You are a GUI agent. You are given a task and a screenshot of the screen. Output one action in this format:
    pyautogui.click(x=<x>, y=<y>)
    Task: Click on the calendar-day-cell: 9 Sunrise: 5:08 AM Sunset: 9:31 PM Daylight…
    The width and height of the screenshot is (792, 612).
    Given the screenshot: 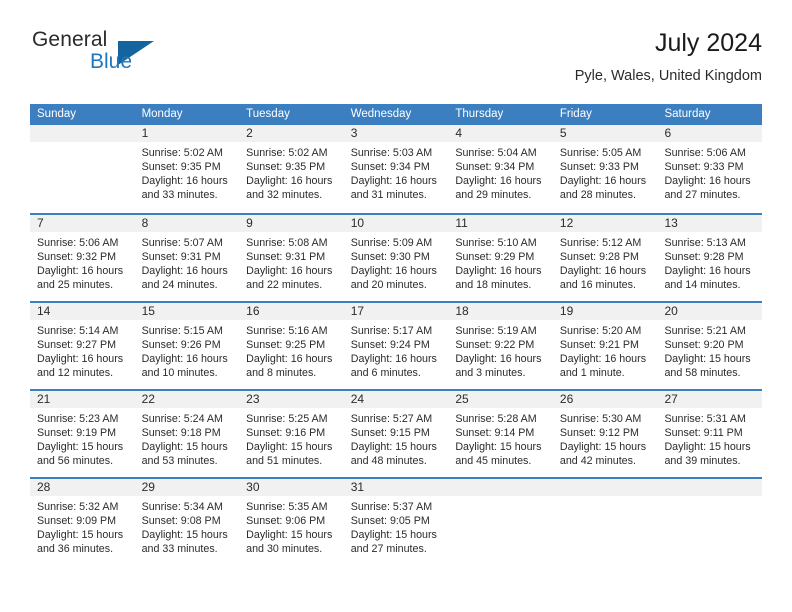 What is the action you would take?
    pyautogui.click(x=291, y=258)
    